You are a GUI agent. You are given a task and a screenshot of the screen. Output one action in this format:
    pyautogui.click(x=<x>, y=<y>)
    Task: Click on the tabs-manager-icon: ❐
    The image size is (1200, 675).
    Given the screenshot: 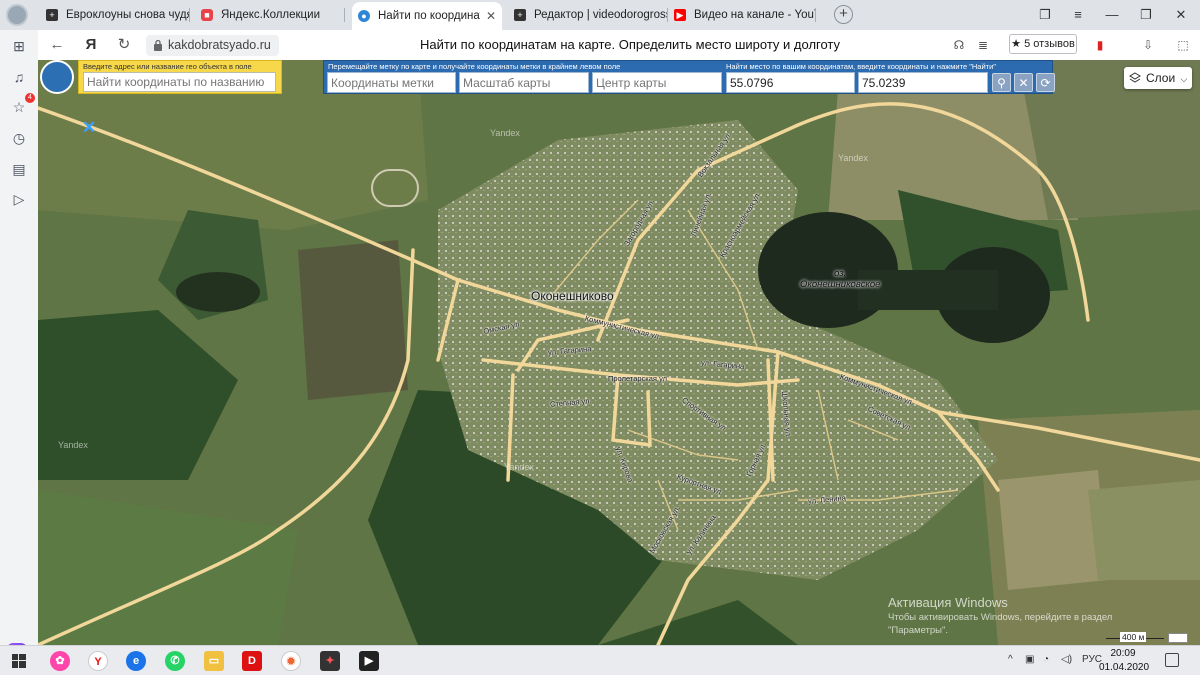 What is the action you would take?
    pyautogui.click(x=1045, y=15)
    